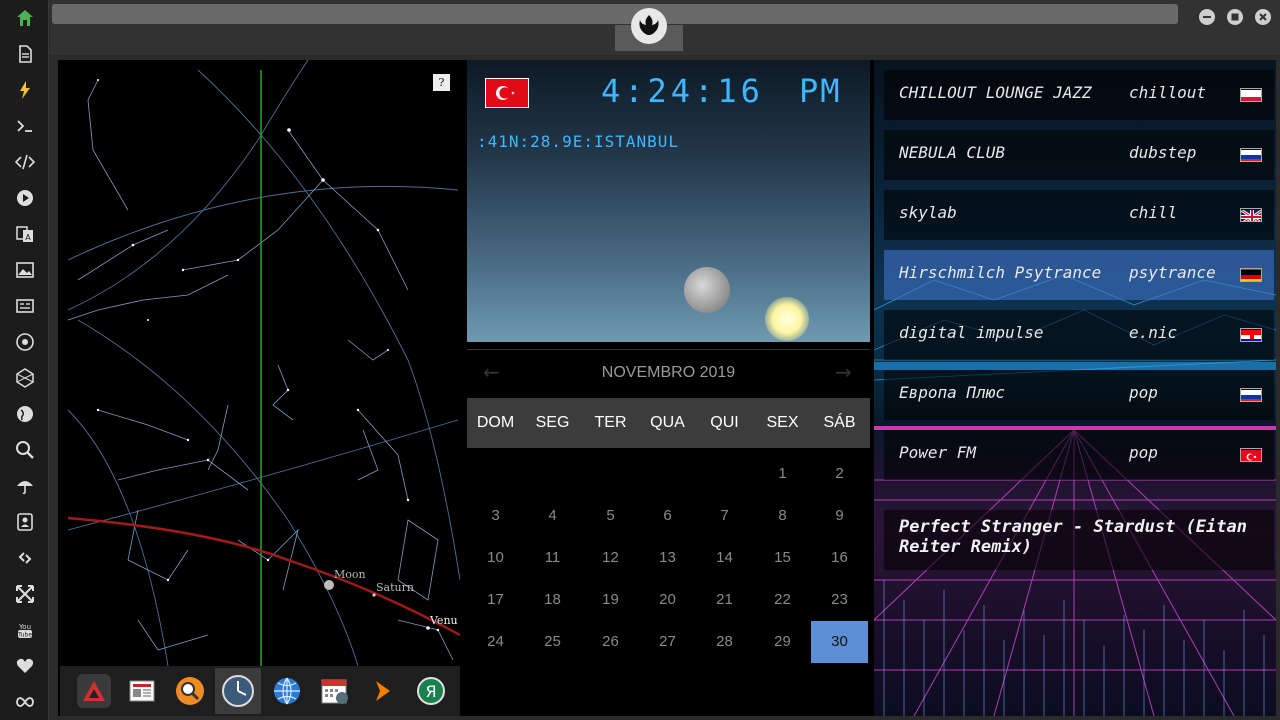  I want to click on station-item-active: Hirschmilch Psytrance psytrance, so click(1079, 275).